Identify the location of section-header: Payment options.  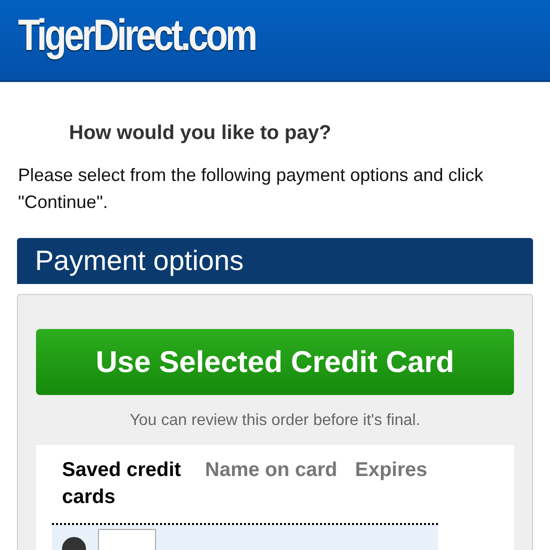
(275, 261).